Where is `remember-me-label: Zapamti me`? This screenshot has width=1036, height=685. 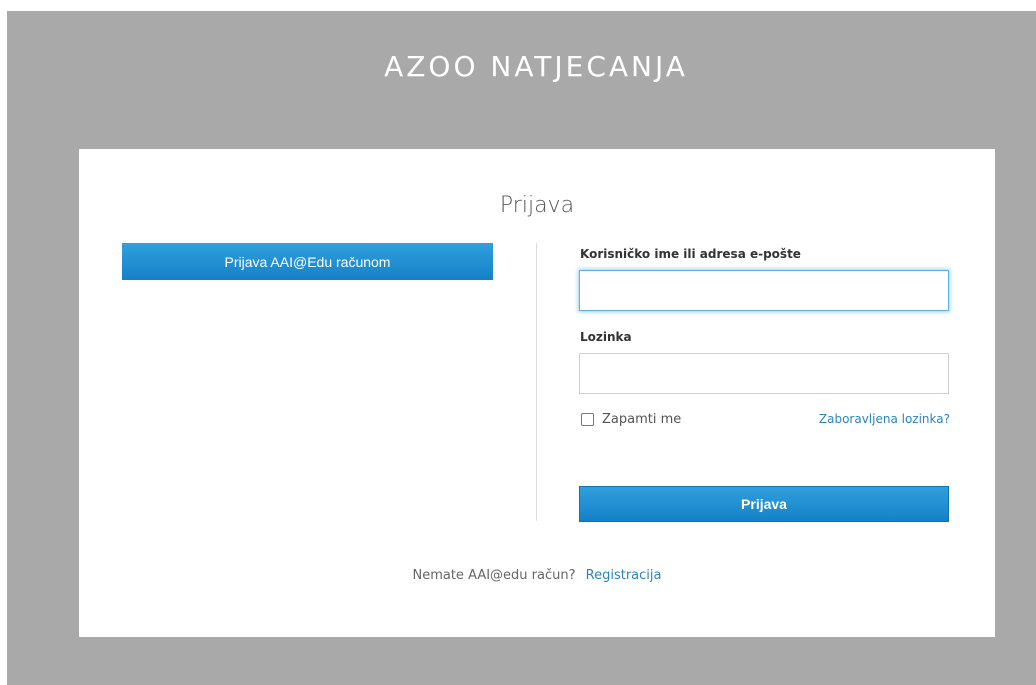 remember-me-label: Zapamti me is located at coordinates (642, 419).